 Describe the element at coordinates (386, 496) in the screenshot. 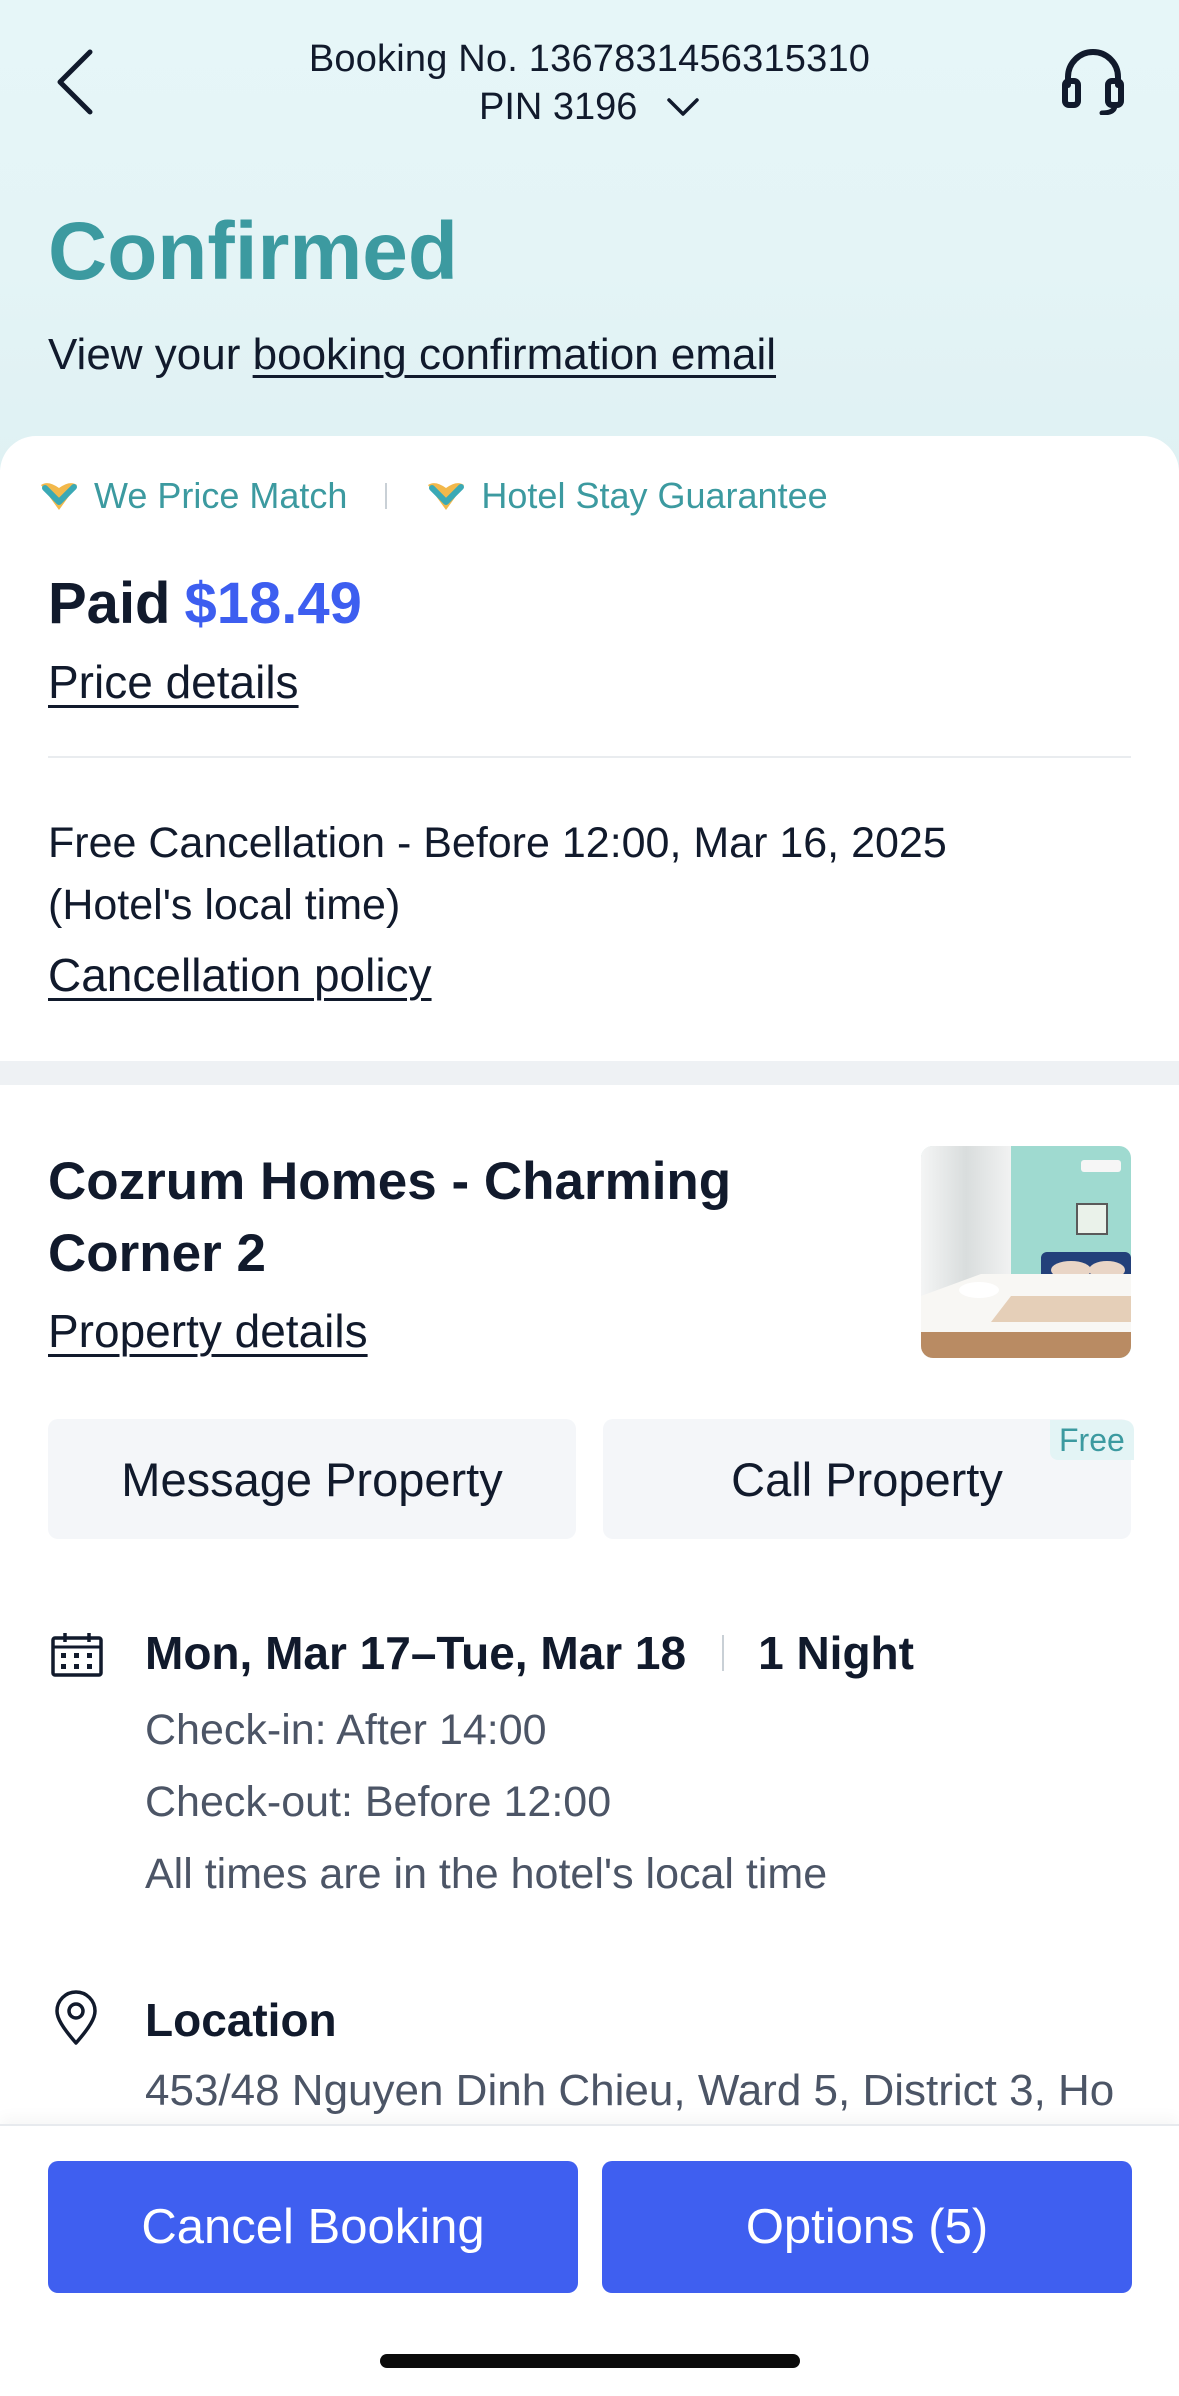

I see `badge-divider` at that location.